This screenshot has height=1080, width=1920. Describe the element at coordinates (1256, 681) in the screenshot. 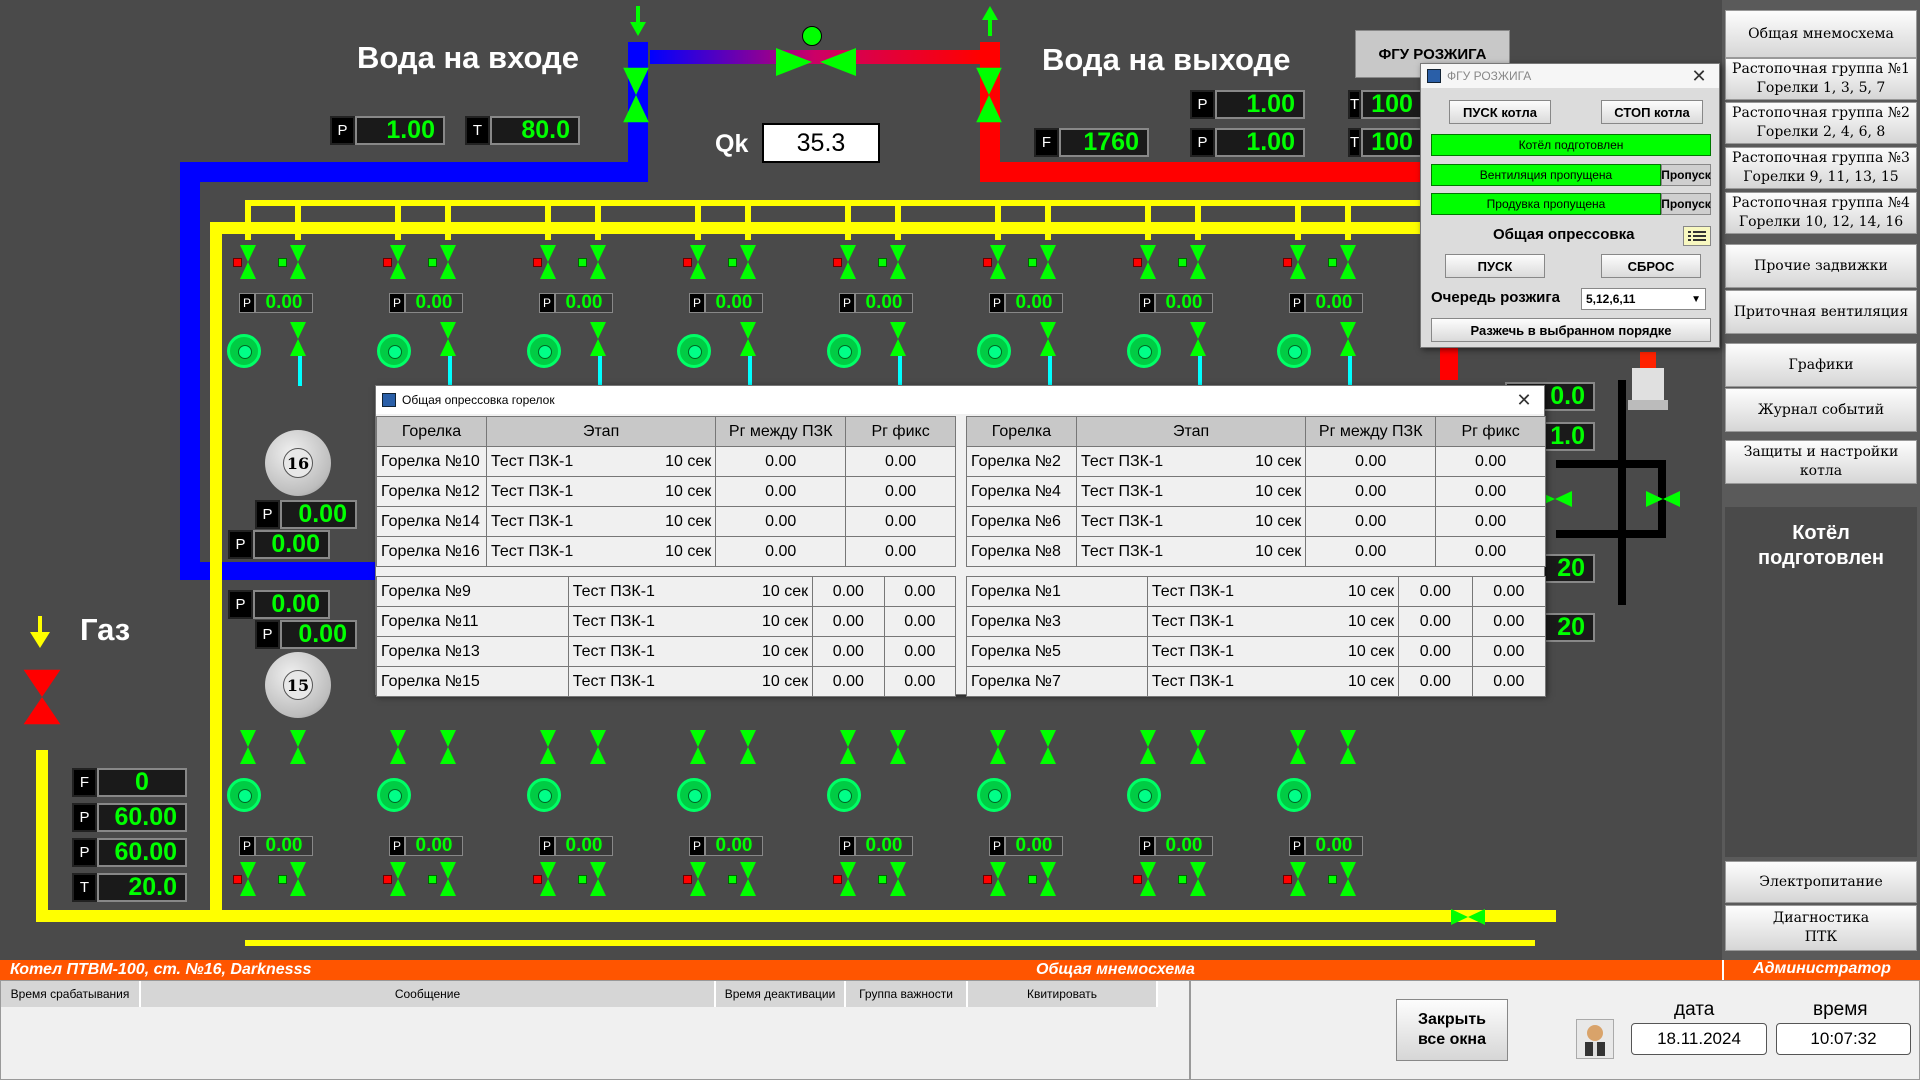

I see `table-row: Горелка №7 Тест ПЗК-1 10 сек 0.00 0.00` at that location.